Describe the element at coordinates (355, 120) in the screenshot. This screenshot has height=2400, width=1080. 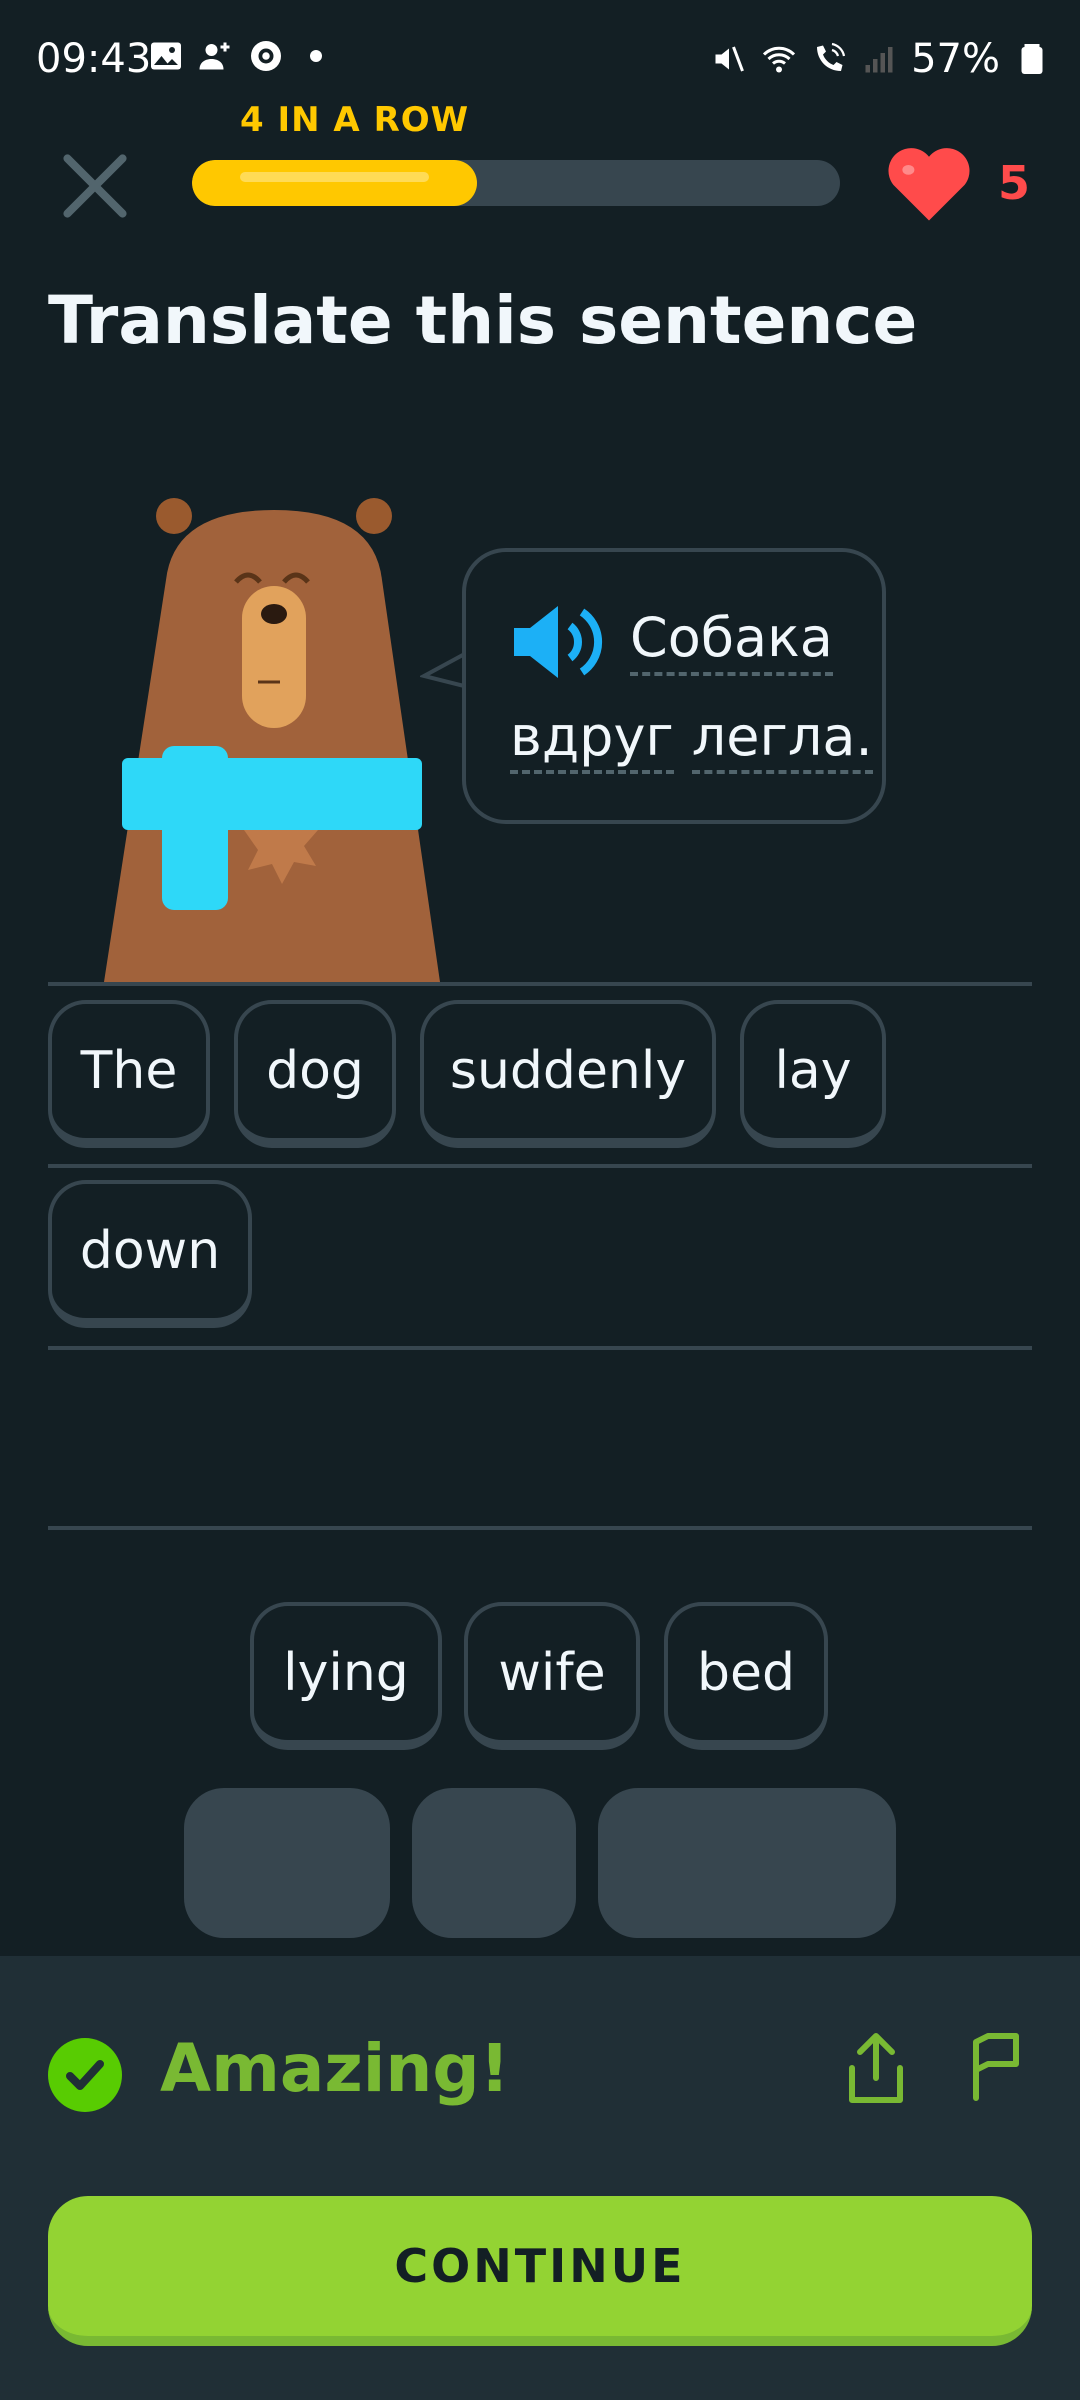
I see `streak-label: 4 IN A ROW` at that location.